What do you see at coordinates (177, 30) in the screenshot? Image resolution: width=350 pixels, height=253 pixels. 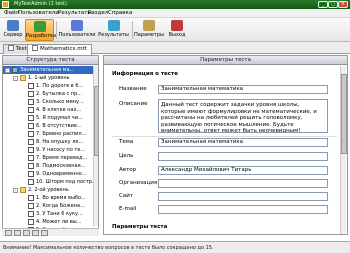 I see `toolbar-exit-button: Выход` at bounding box center [177, 30].